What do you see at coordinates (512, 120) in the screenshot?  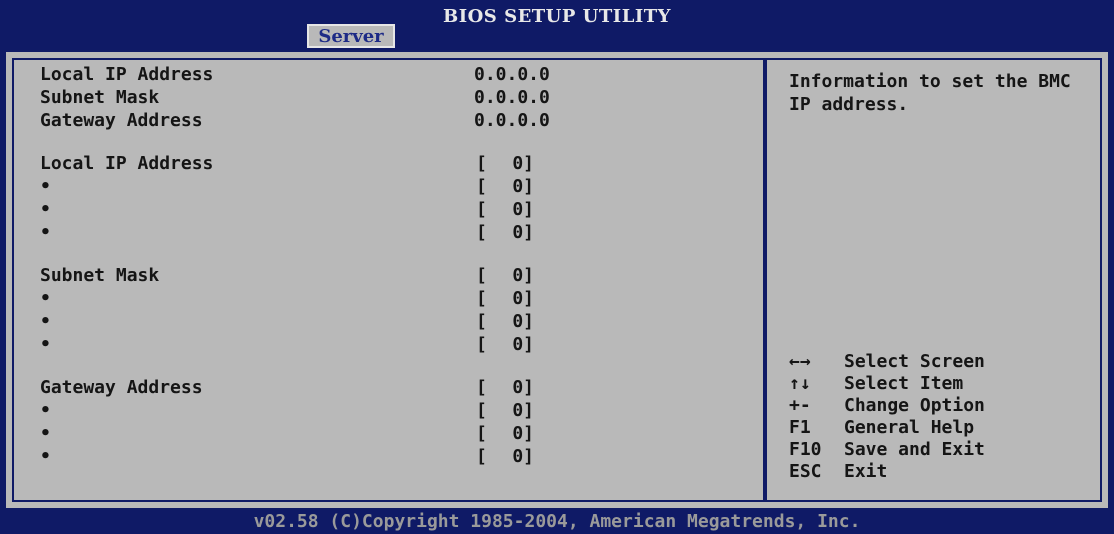 I see `status-value-gateway: 0.0.0.0` at bounding box center [512, 120].